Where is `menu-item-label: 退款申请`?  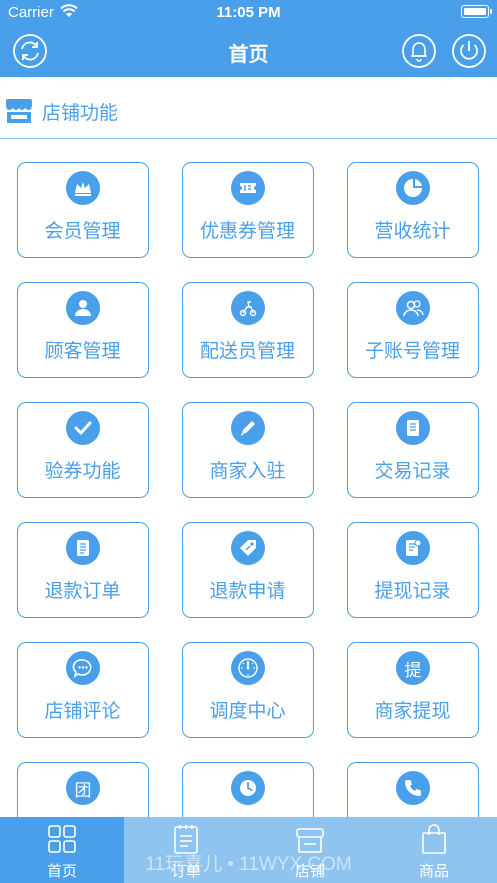
menu-item-label: 退款申请 is located at coordinates (247, 591).